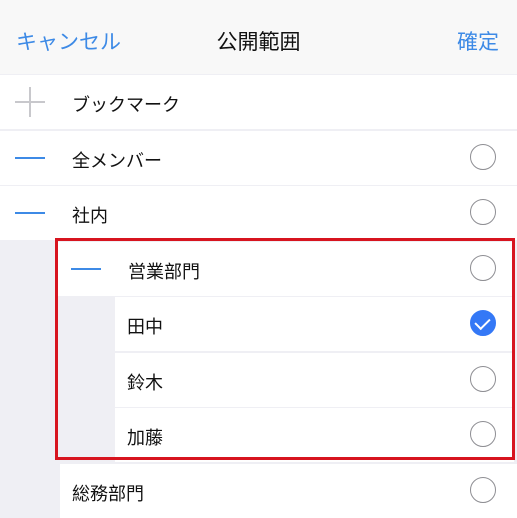 The width and height of the screenshot is (517, 518). What do you see at coordinates (483, 323) in the screenshot?
I see `radio-checked-icon` at bounding box center [483, 323].